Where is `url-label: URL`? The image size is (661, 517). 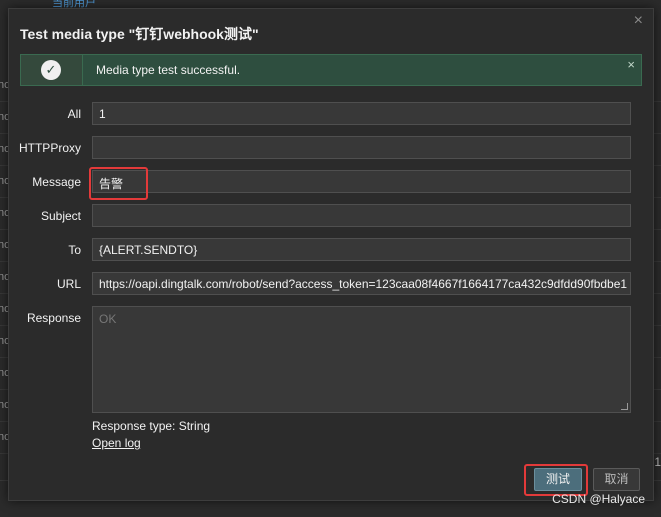 url-label: URL is located at coordinates (68, 284).